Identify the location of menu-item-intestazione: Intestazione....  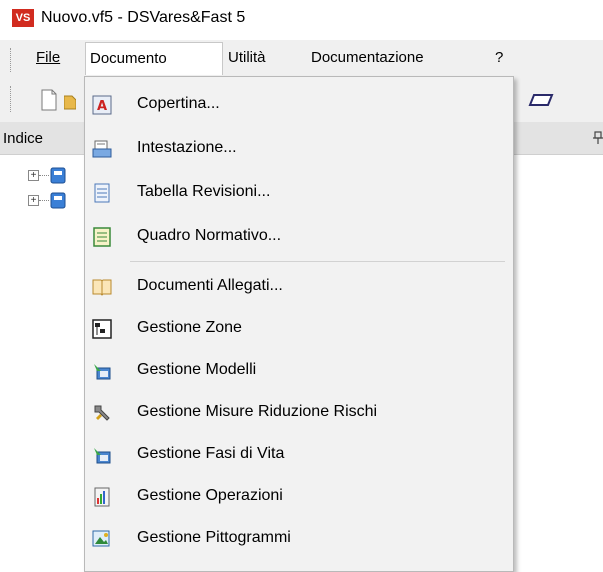
(299, 149).